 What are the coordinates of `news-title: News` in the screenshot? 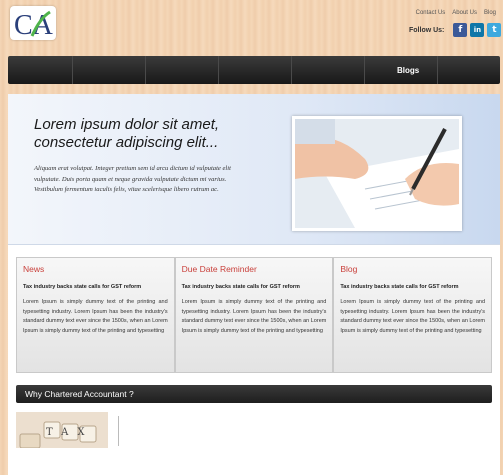 It's located at (95, 269).